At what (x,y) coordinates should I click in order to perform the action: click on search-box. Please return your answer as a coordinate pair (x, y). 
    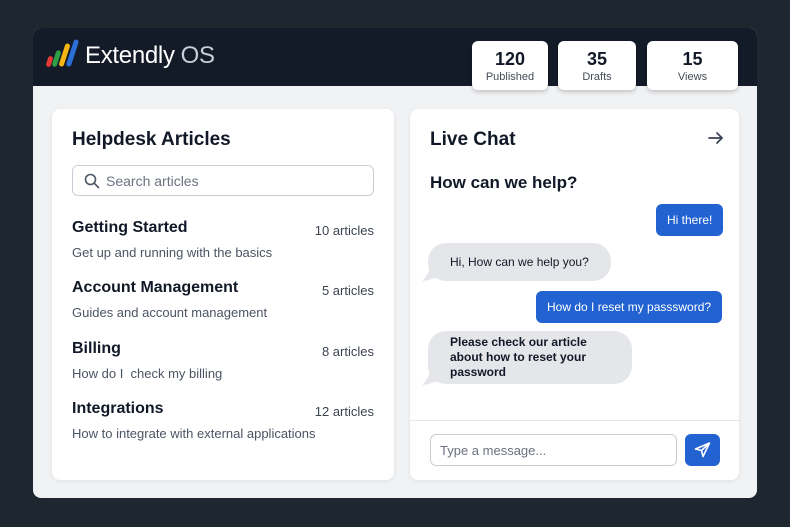
    Looking at the image, I should click on (223, 180).